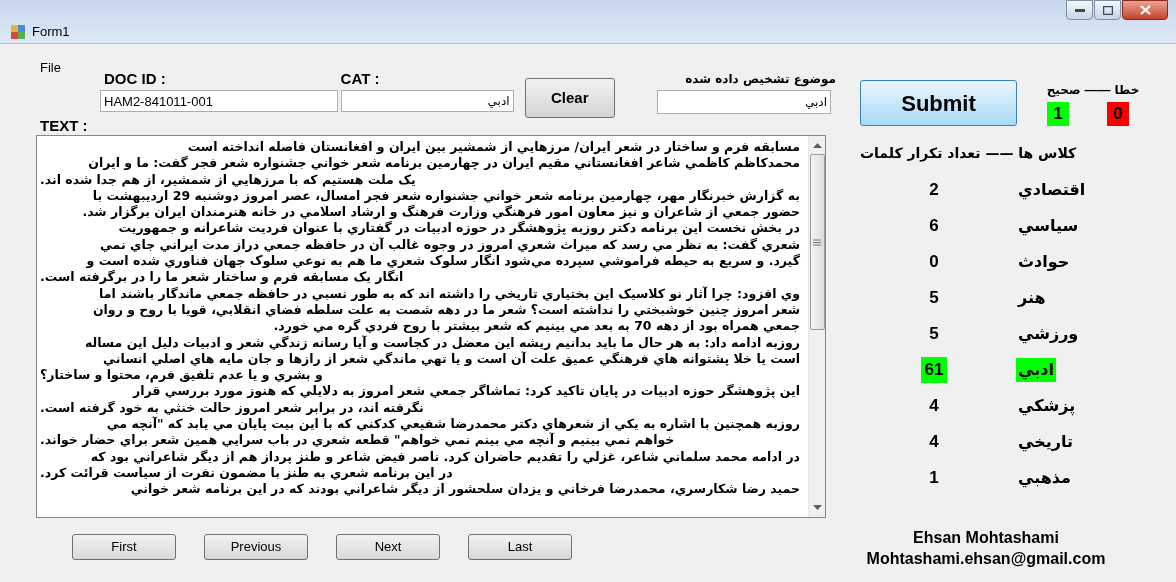  What do you see at coordinates (520, 547) in the screenshot?
I see `nav-button: Last` at bounding box center [520, 547].